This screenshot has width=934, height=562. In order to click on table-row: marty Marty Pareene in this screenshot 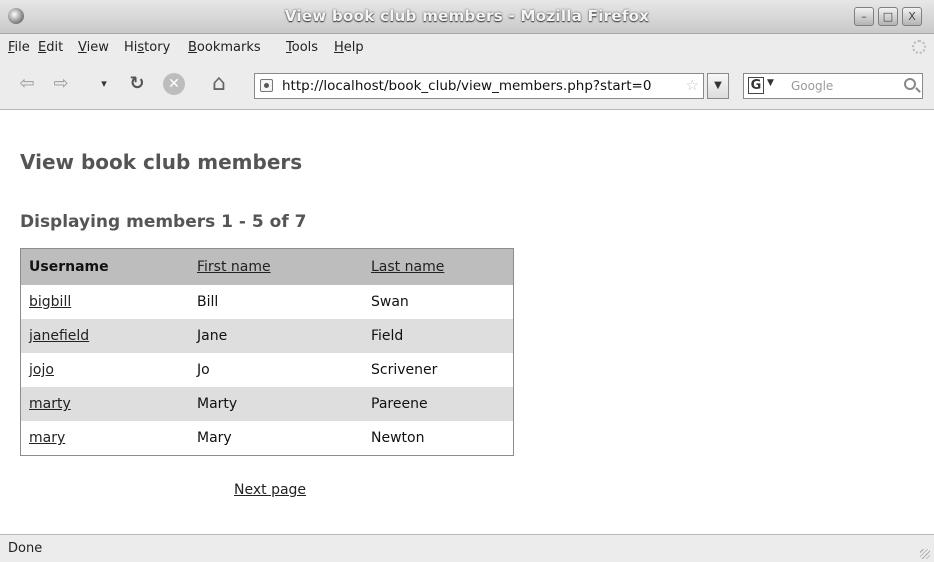, I will do `click(267, 404)`.